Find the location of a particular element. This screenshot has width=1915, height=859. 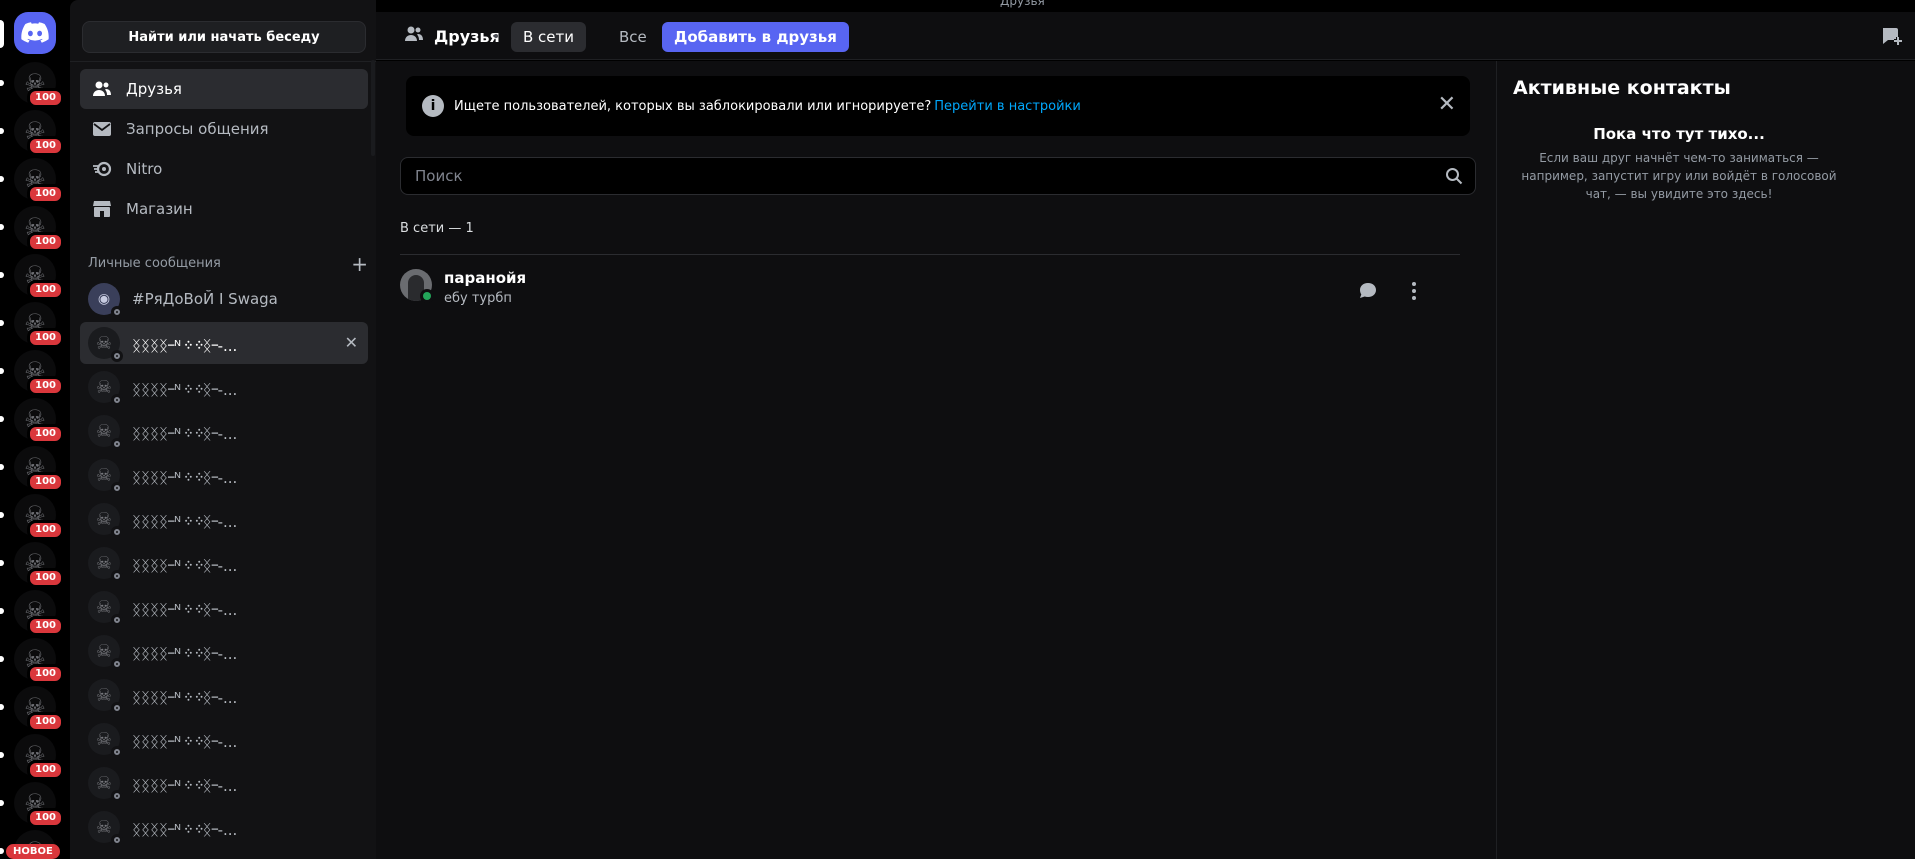

nav-item-friends: Друзья is located at coordinates (224, 89).